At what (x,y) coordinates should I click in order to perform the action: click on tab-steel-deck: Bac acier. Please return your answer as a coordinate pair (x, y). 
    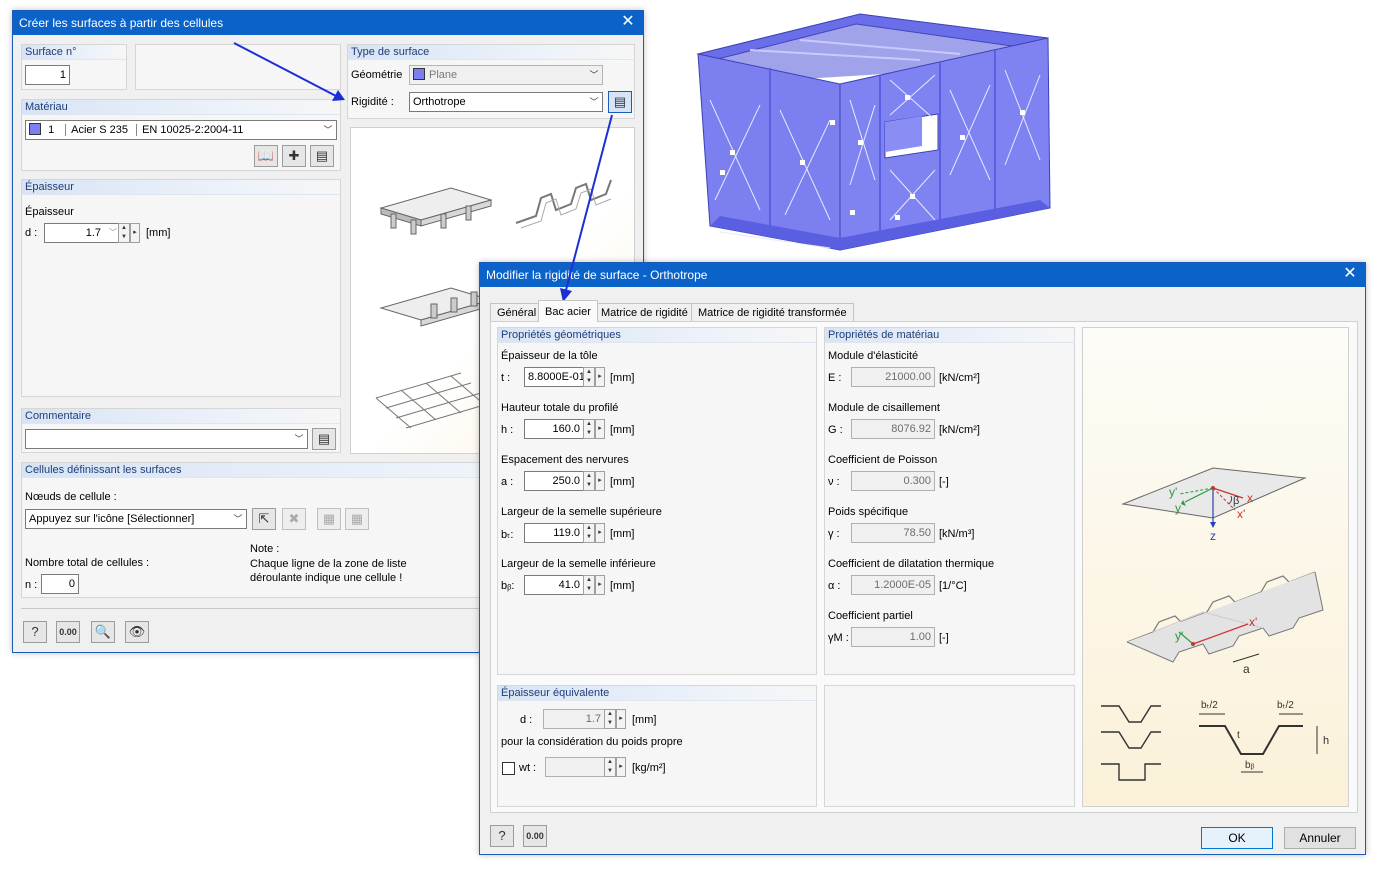
    Looking at the image, I should click on (568, 311).